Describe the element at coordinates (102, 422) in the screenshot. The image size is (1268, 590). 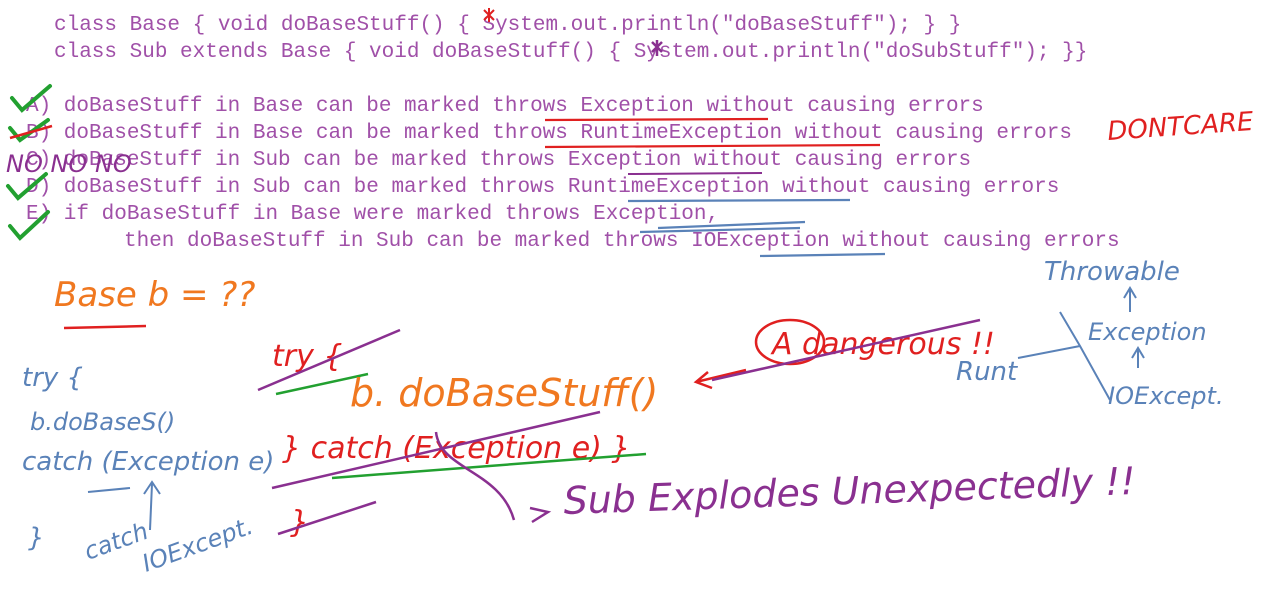
I see `left-call-note: b.doBaseS()` at that location.